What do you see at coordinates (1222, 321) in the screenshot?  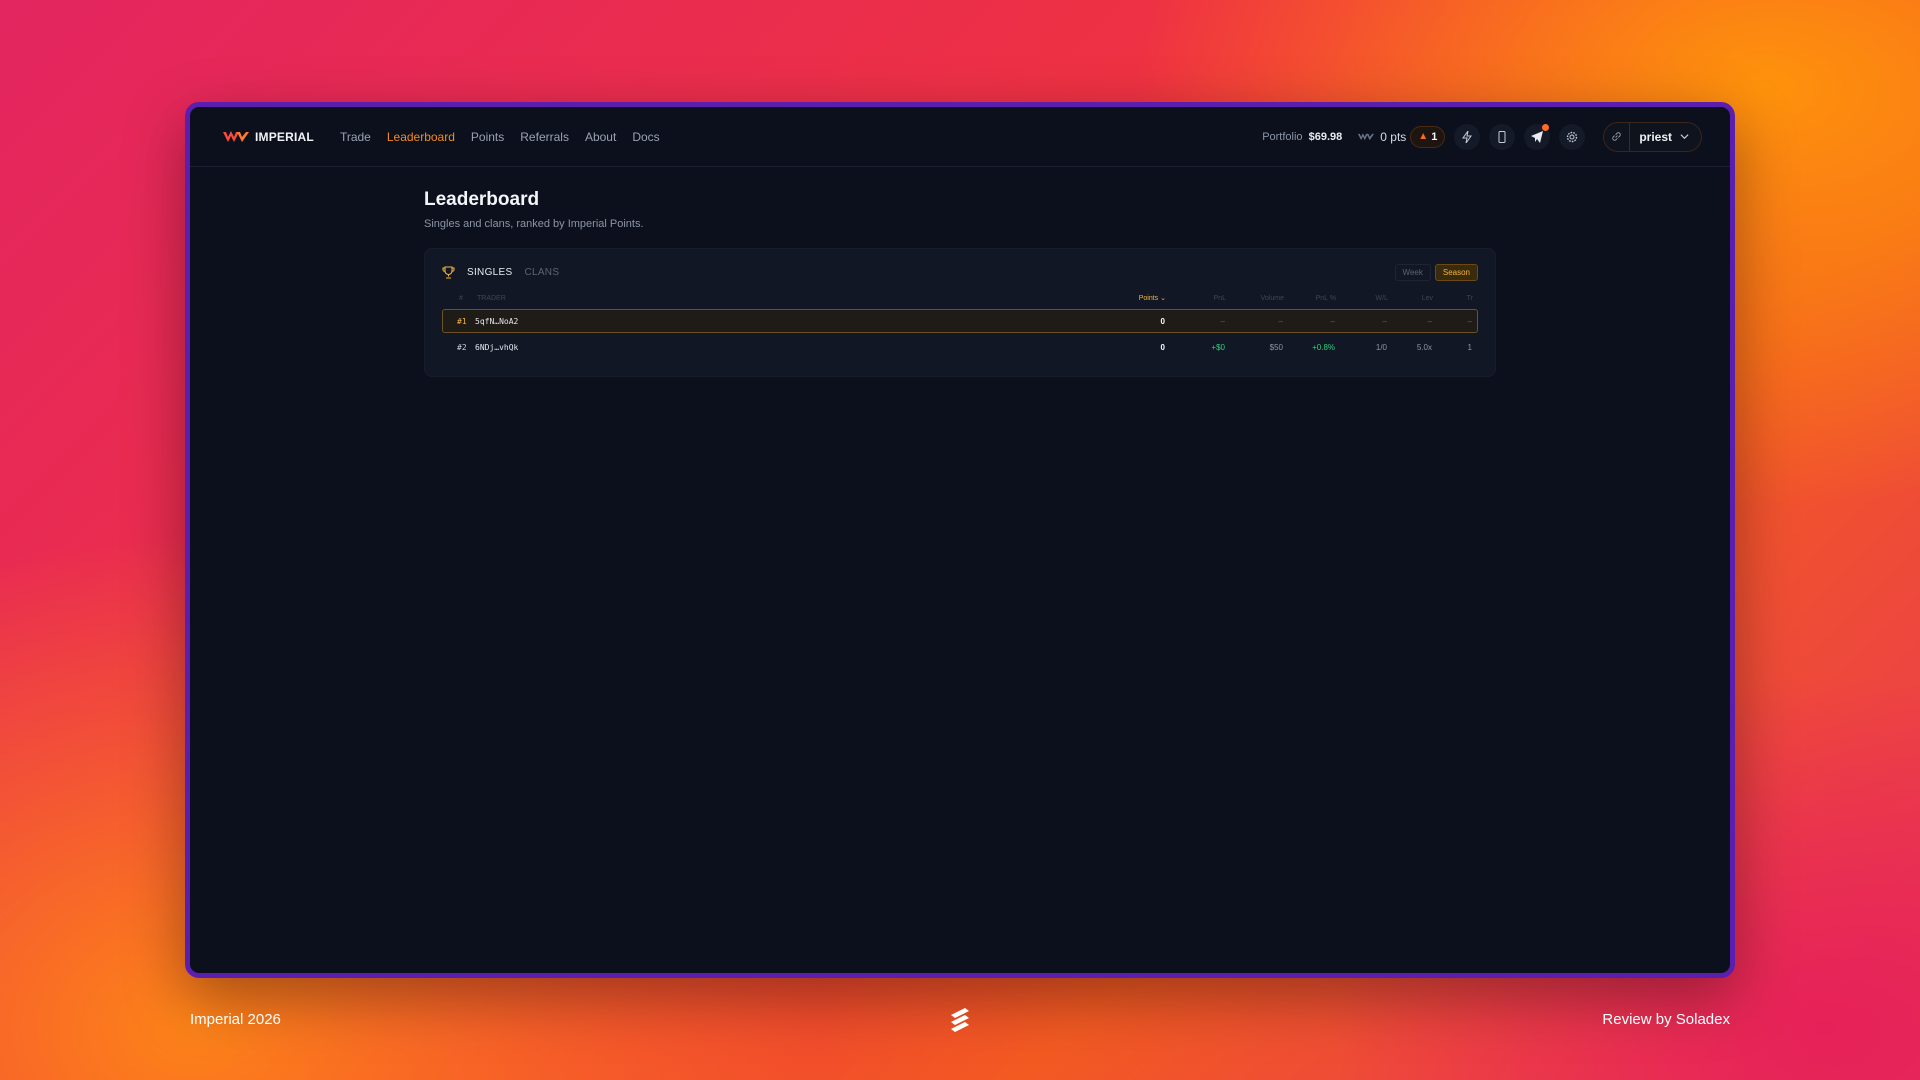 I see `row-pnl: –` at bounding box center [1222, 321].